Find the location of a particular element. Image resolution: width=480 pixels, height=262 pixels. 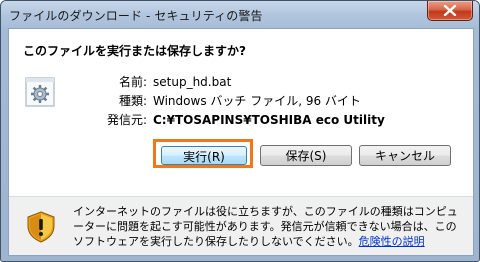

close-icon is located at coordinates (450, 10).